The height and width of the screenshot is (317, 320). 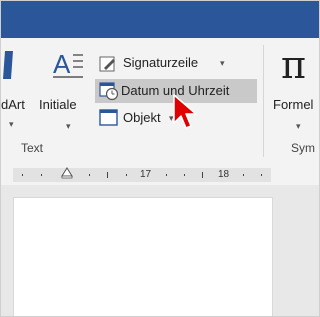 I want to click on signature-line-button: Signaturzeile ▾, so click(x=167, y=64).